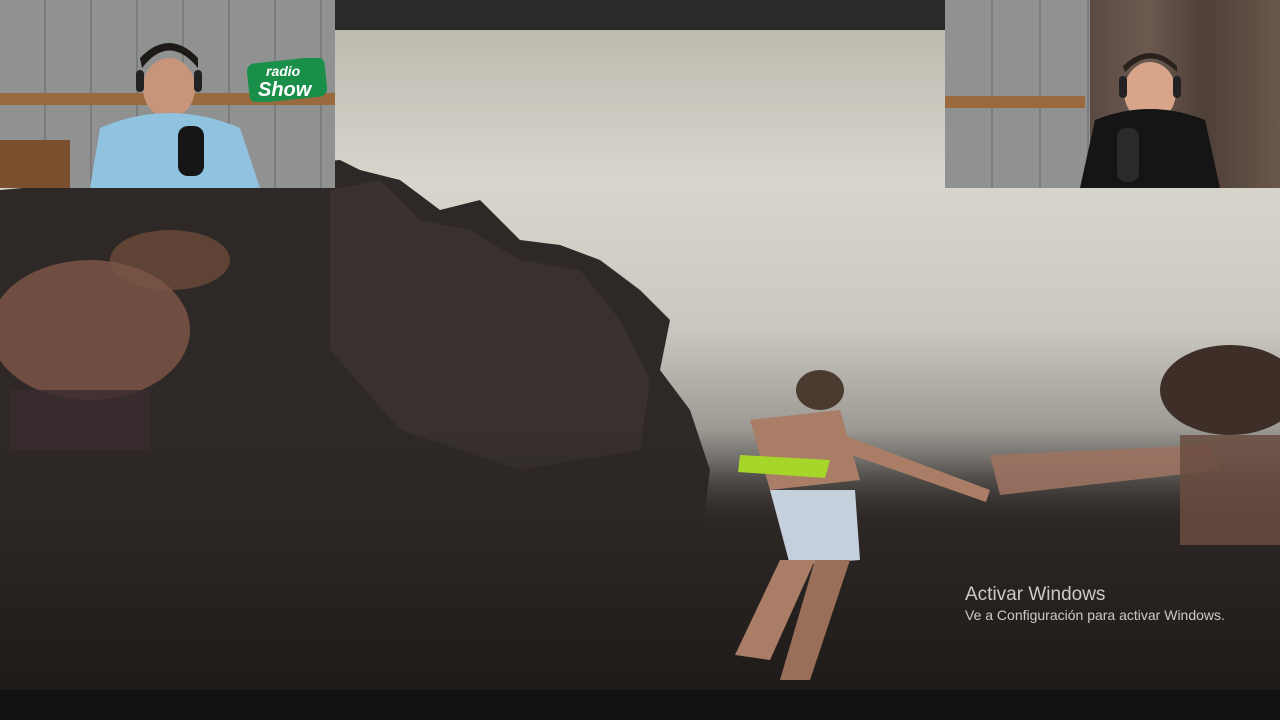  I want to click on letterbox-top, so click(640, 15).